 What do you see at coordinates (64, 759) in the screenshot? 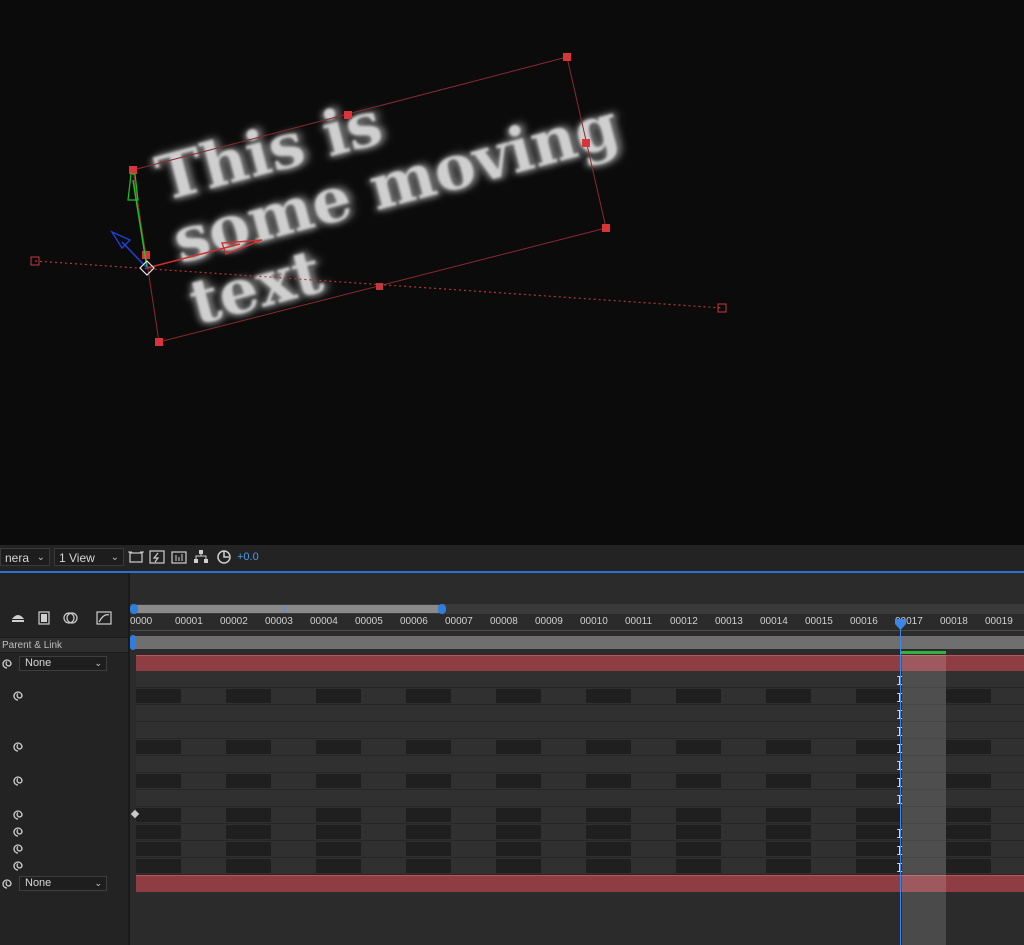
I see `layer-panel: Parent & Link None ⌄ None ⌄` at bounding box center [64, 759].